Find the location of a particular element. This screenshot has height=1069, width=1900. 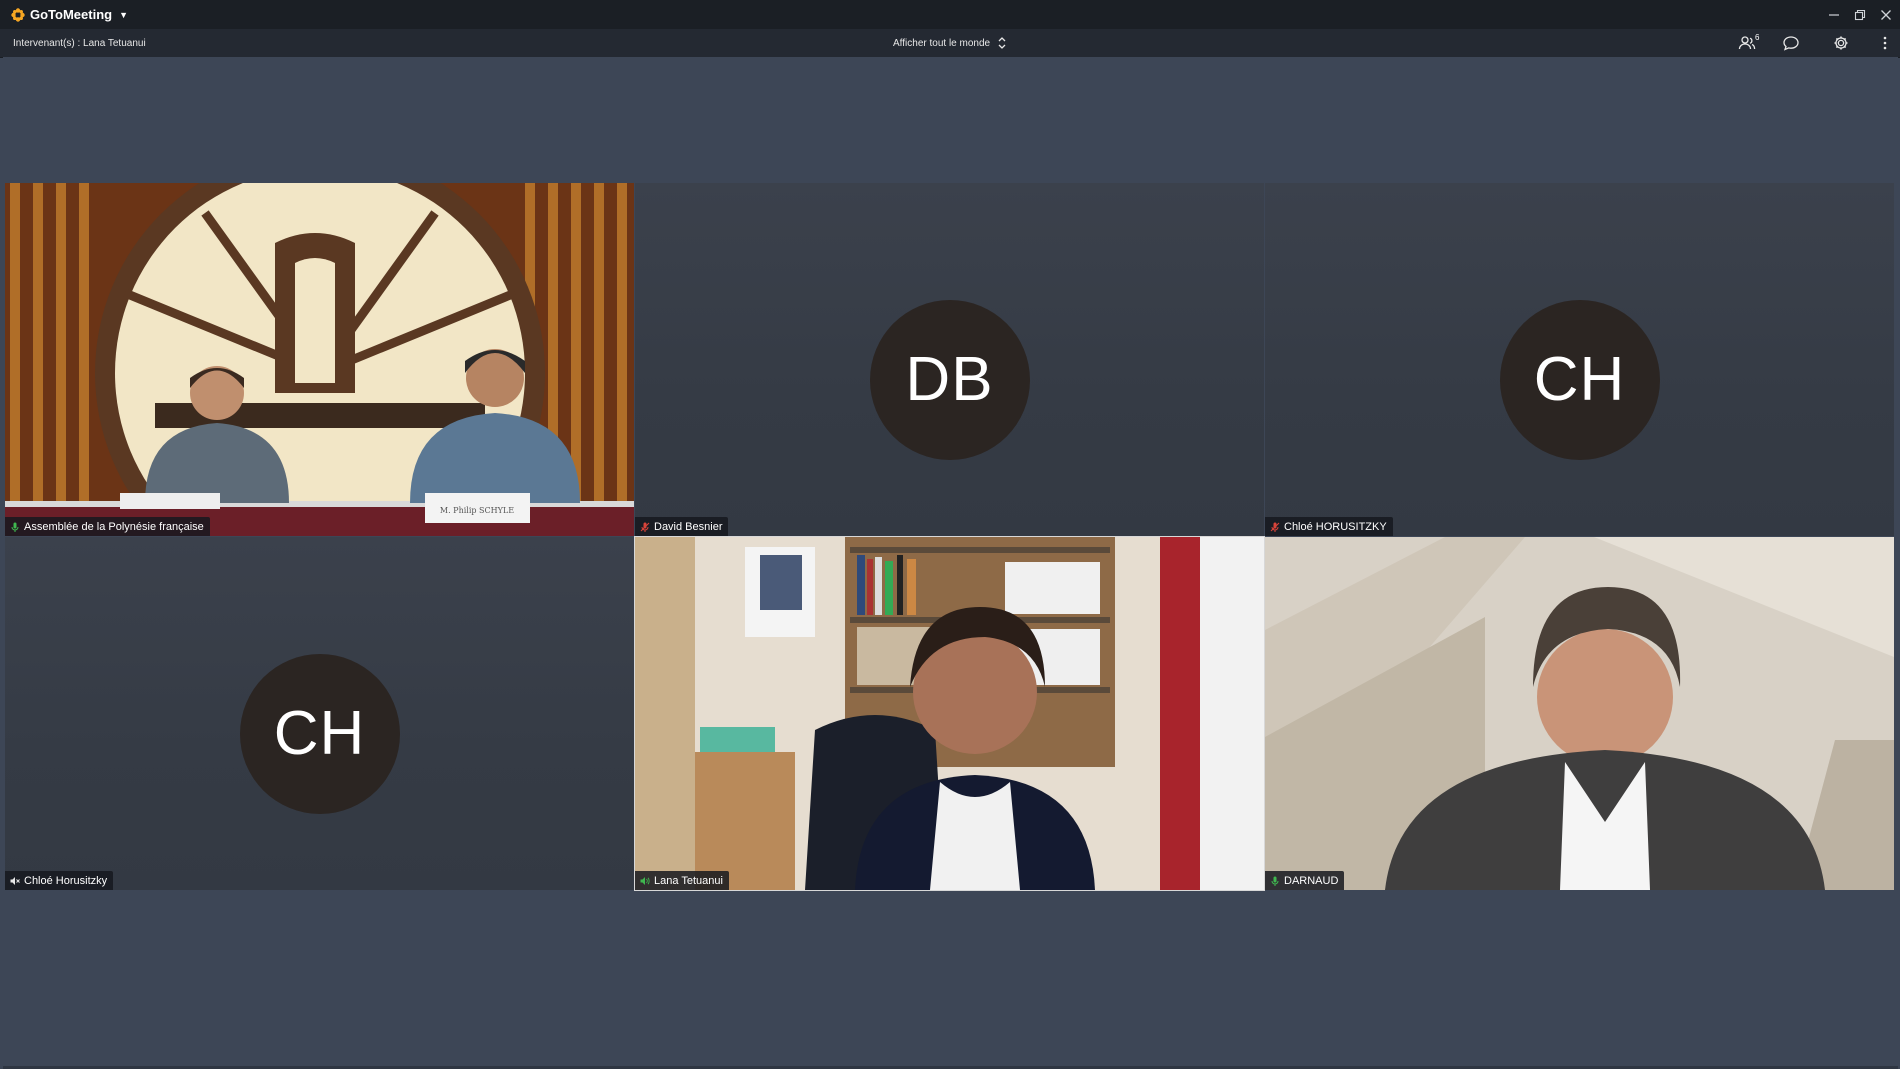

video-tile-chloe-horusitzky-2: CH Chloé Horusitzky is located at coordinates (319, 713).